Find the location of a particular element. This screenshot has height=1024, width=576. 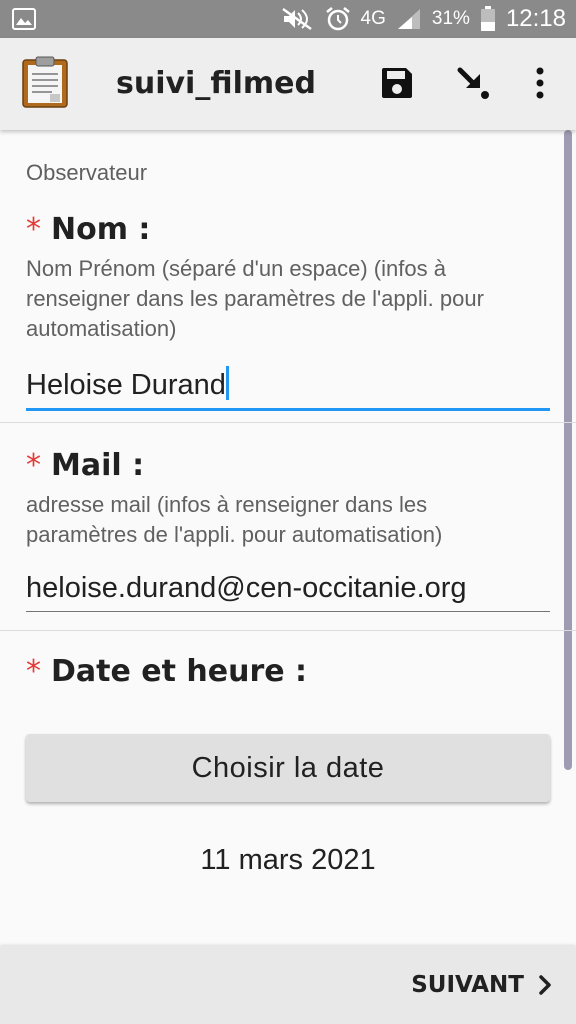

nom-question: * Nom : is located at coordinates (88, 229).